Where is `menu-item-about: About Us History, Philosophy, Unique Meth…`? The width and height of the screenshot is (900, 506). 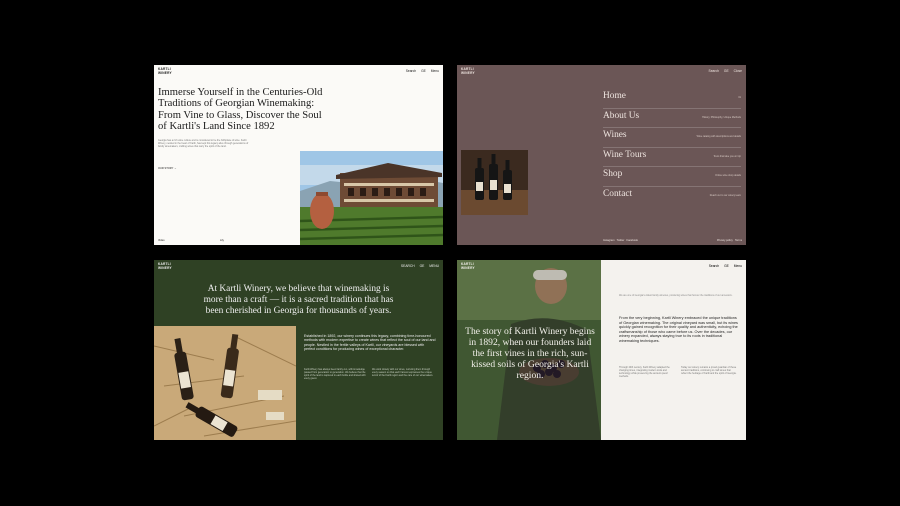 menu-item-about: About Us History, Philosophy, Unique Meth… is located at coordinates (672, 118).